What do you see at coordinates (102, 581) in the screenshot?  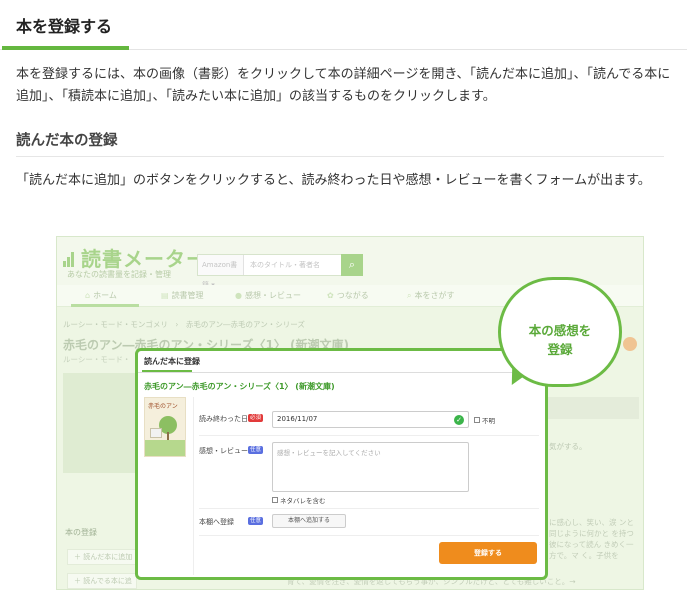 I see `side-add-reading-button: ＋ 読んでる本に追加` at bounding box center [102, 581].